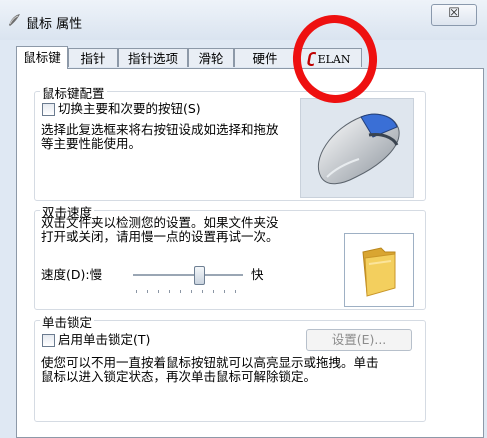 This screenshot has width=487, height=438. I want to click on mouse-icon, so click(358, 149).